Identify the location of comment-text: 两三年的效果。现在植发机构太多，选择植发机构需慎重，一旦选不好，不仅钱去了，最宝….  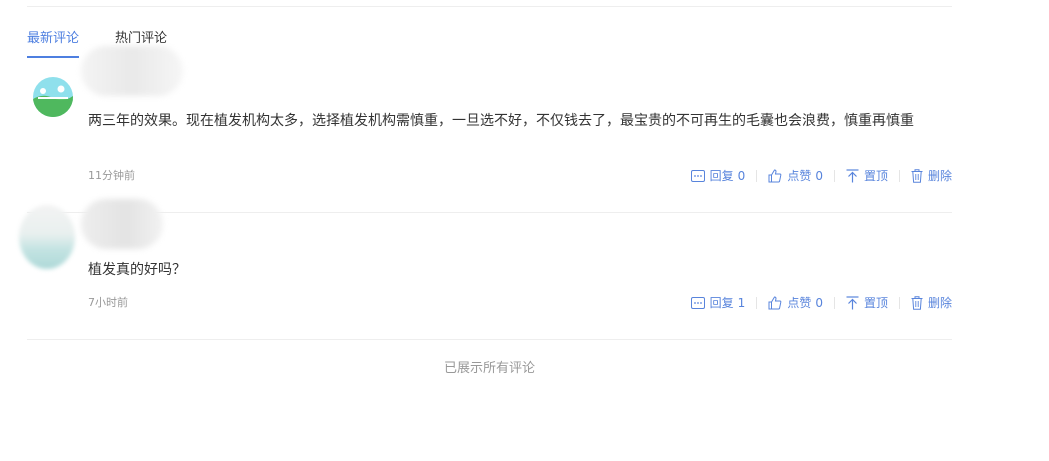
(501, 121).